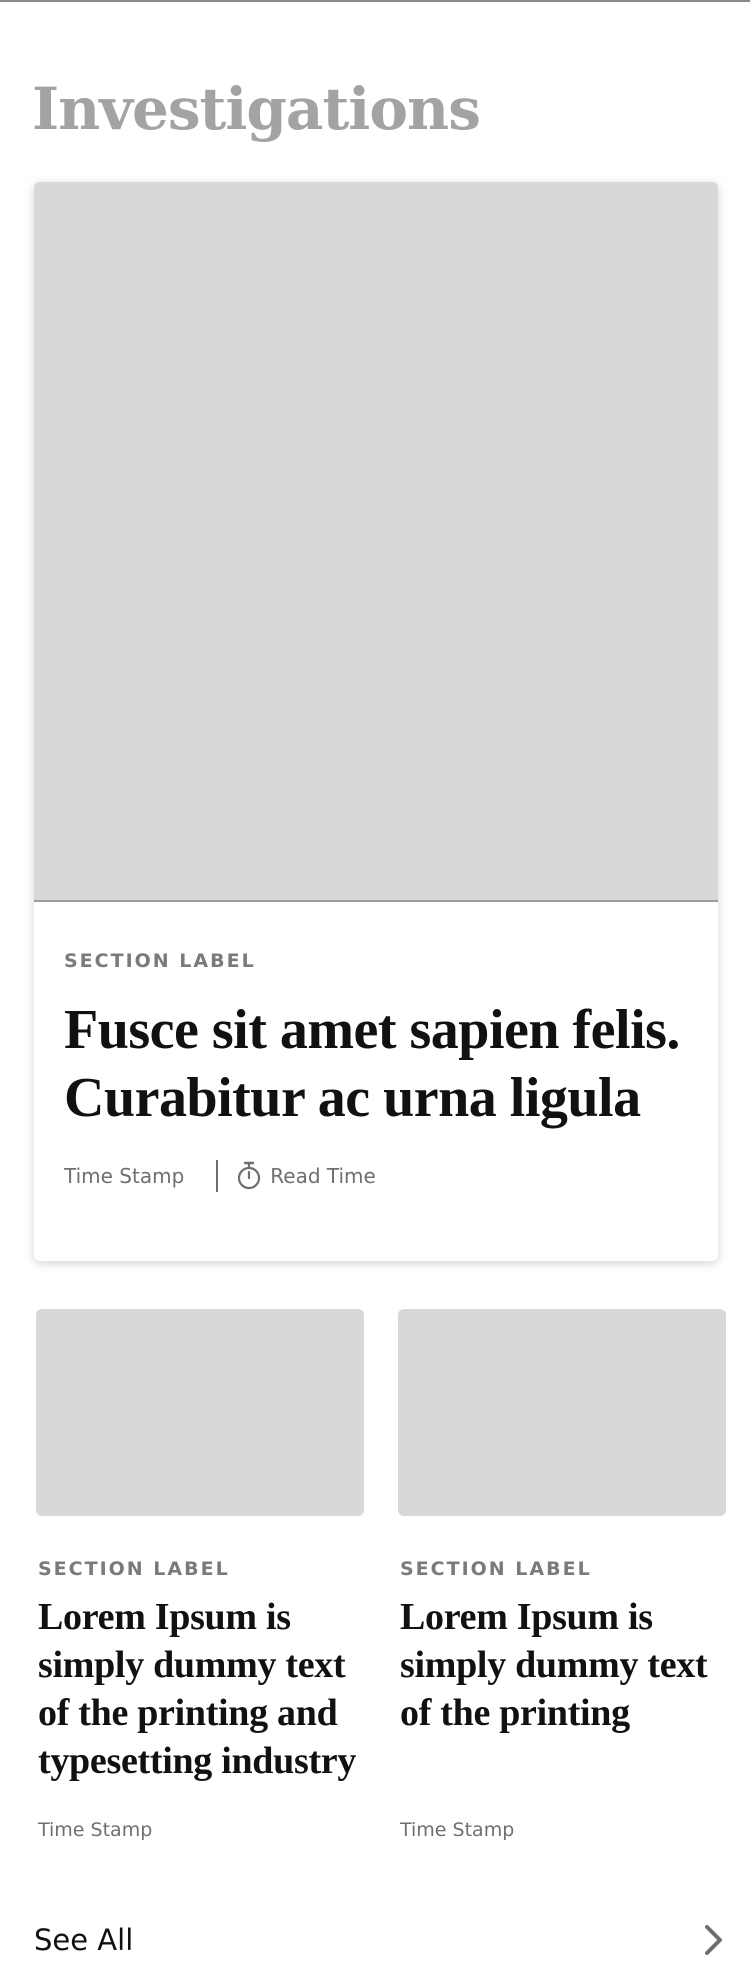 Image resolution: width=750 pixels, height=1984 pixels. I want to click on timer-icon, so click(249, 1176).